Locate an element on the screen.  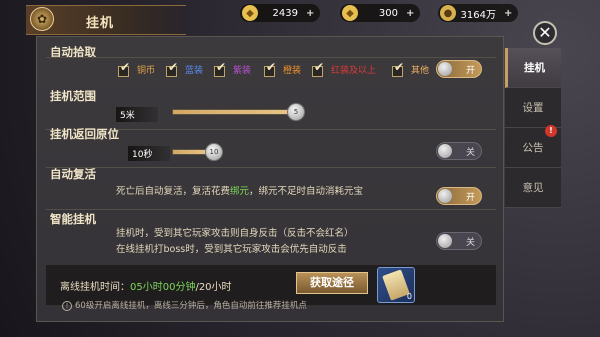
info-icon: ! is located at coordinates (67, 306).